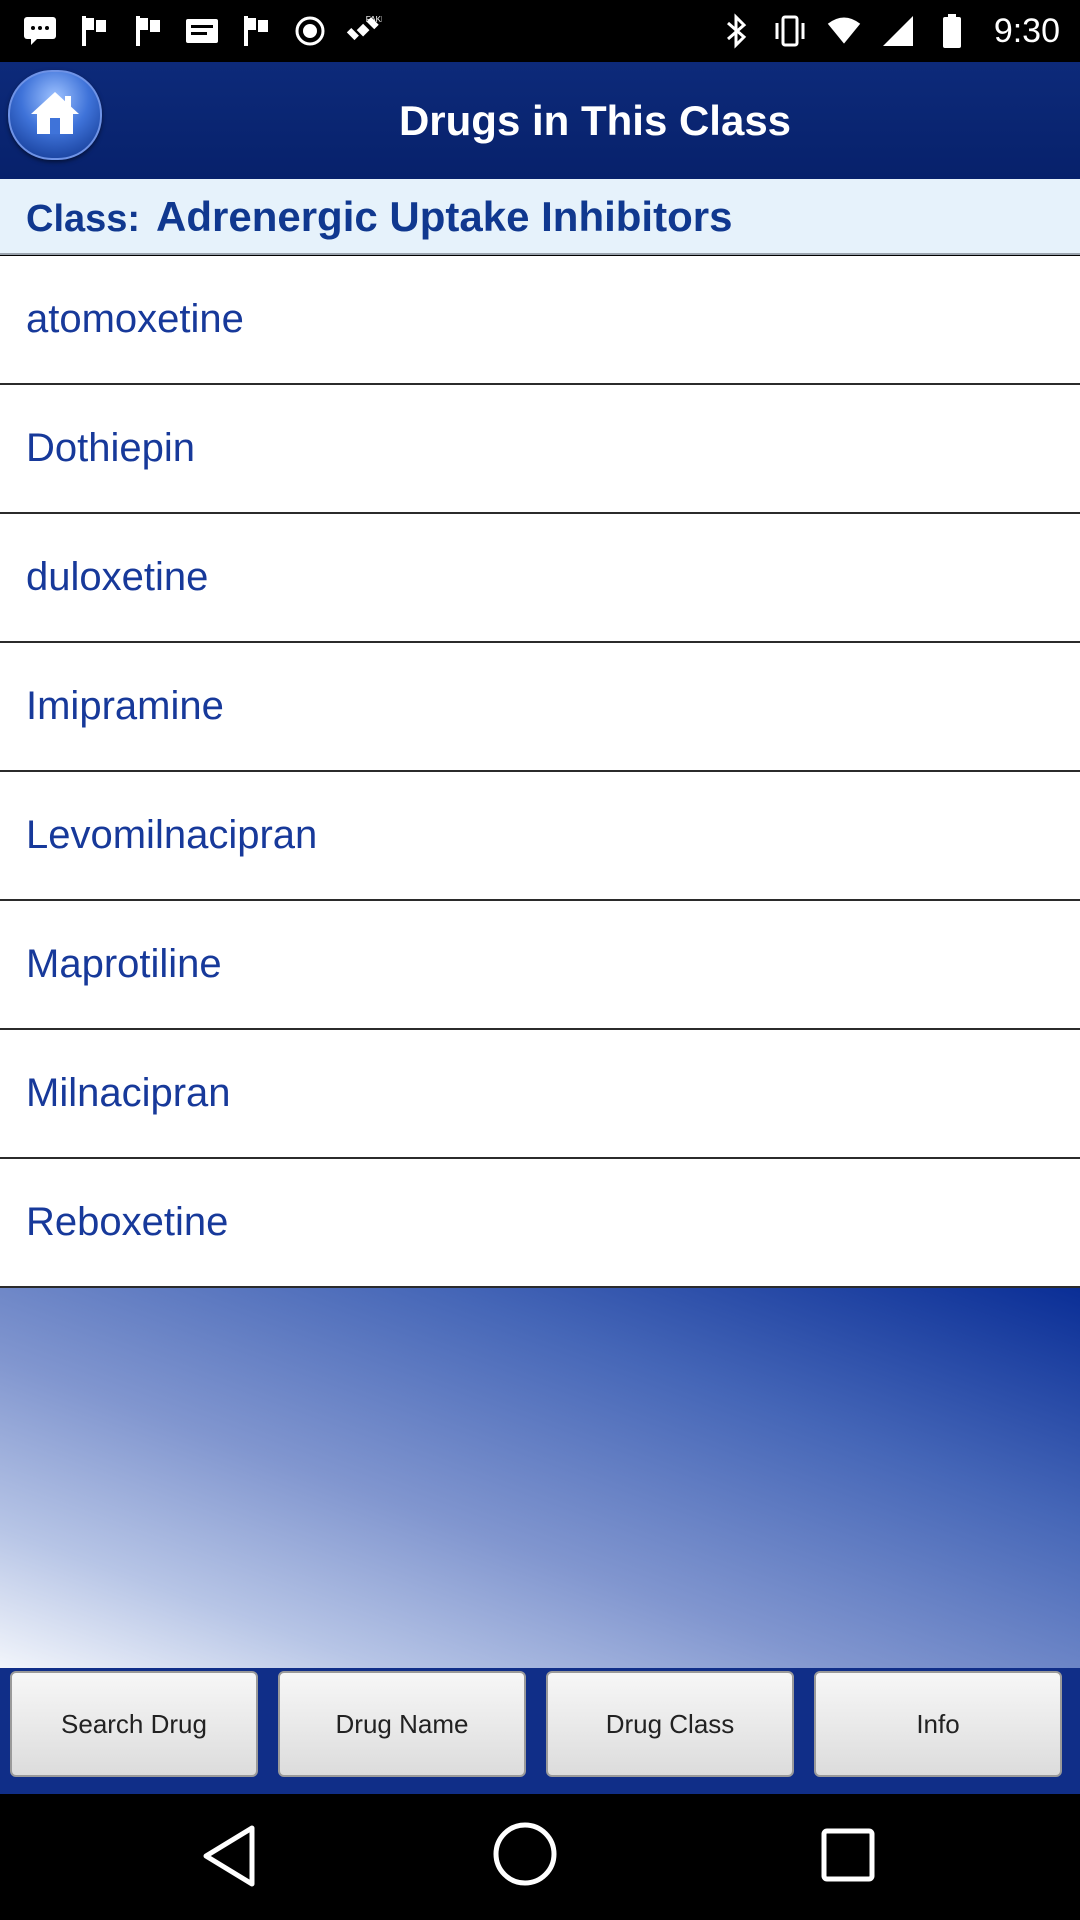 Image resolution: width=1080 pixels, height=1920 pixels. I want to click on info-button: Info, so click(938, 1724).